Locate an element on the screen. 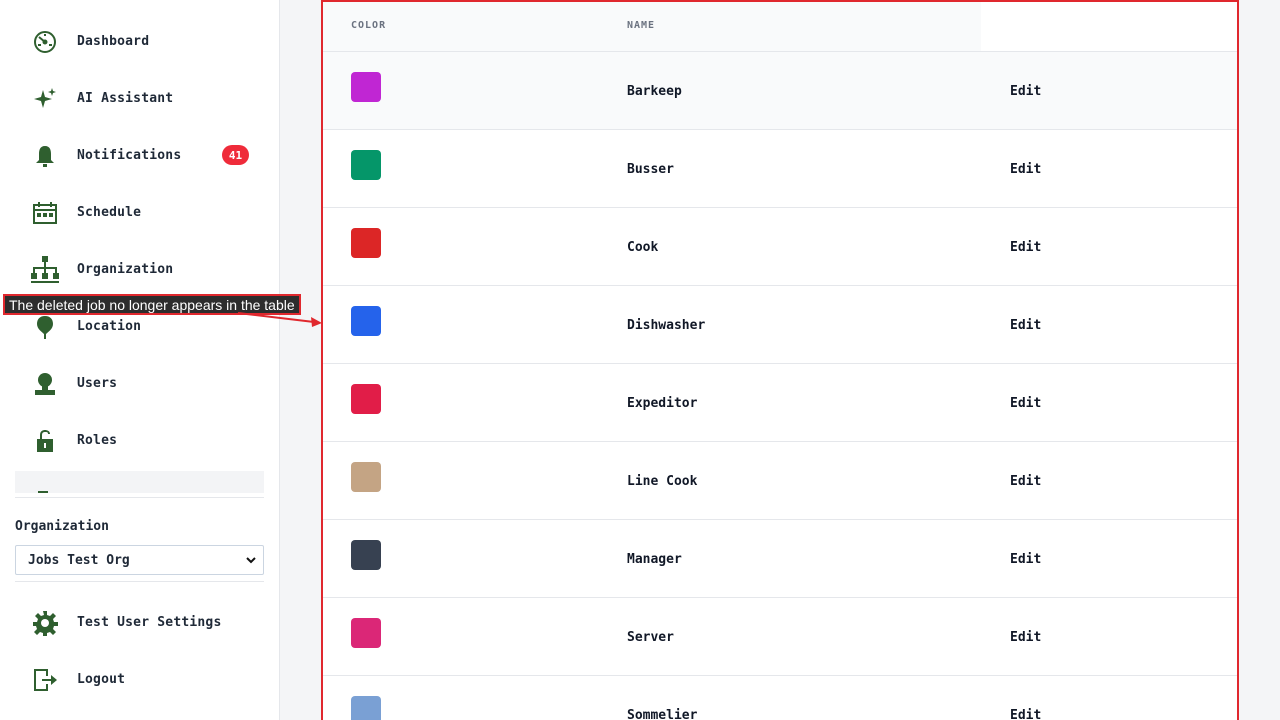  sidebar-item-label: Location is located at coordinates (109, 326).